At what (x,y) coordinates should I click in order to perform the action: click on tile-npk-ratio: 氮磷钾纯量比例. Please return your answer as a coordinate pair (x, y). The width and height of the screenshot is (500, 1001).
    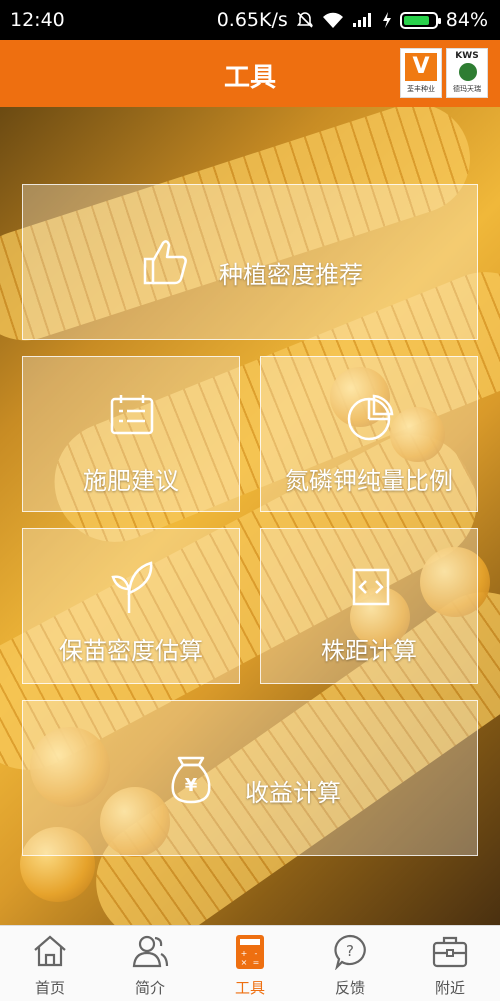
    Looking at the image, I should click on (369, 434).